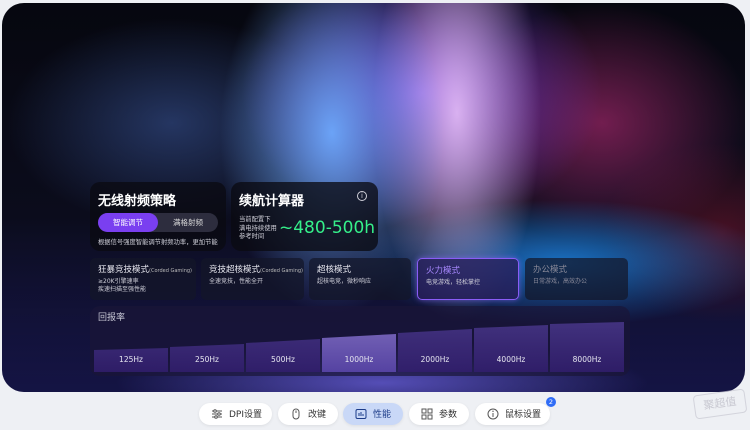  I want to click on nav-label: 参数, so click(448, 415).